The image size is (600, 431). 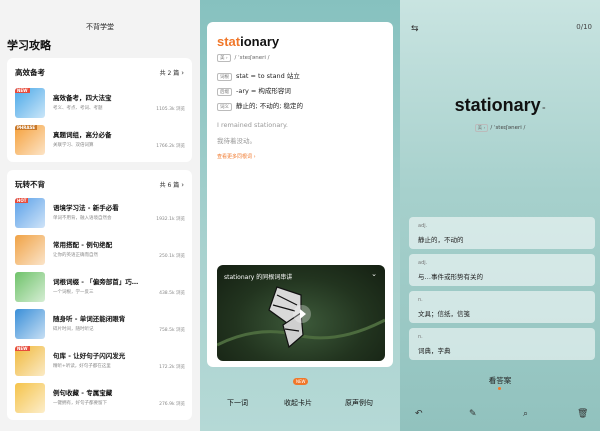 What do you see at coordinates (500, 380) in the screenshot?
I see `see-answer-button: 看答案` at bounding box center [500, 380].